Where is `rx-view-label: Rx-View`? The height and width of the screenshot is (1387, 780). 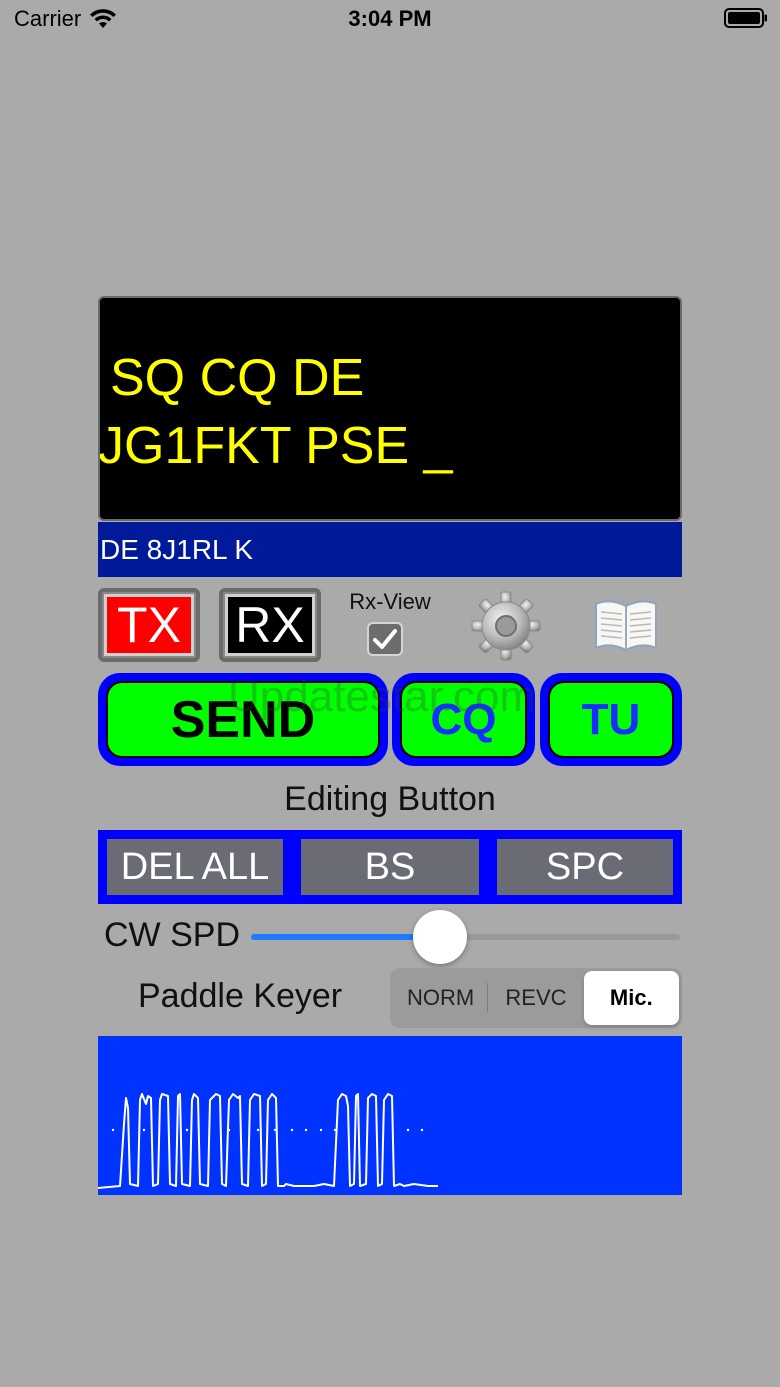 rx-view-label: Rx-View is located at coordinates (390, 601).